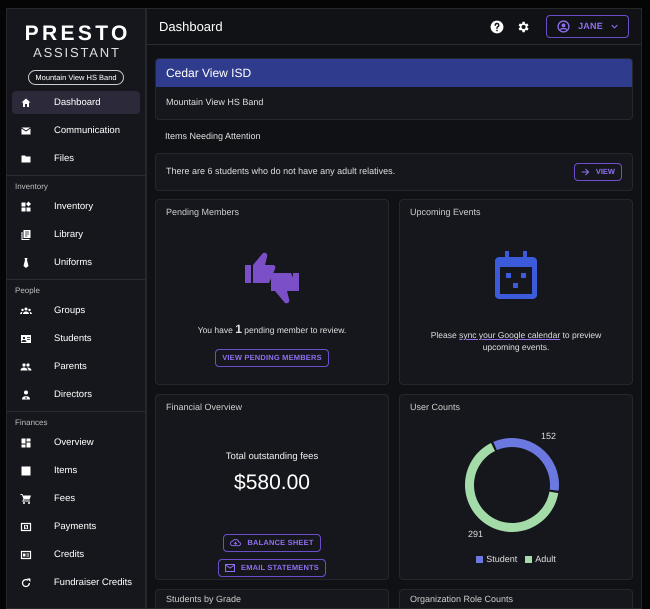 This screenshot has width=650, height=609. What do you see at coordinates (76, 130) in the screenshot?
I see `sidebar-item: Communication` at bounding box center [76, 130].